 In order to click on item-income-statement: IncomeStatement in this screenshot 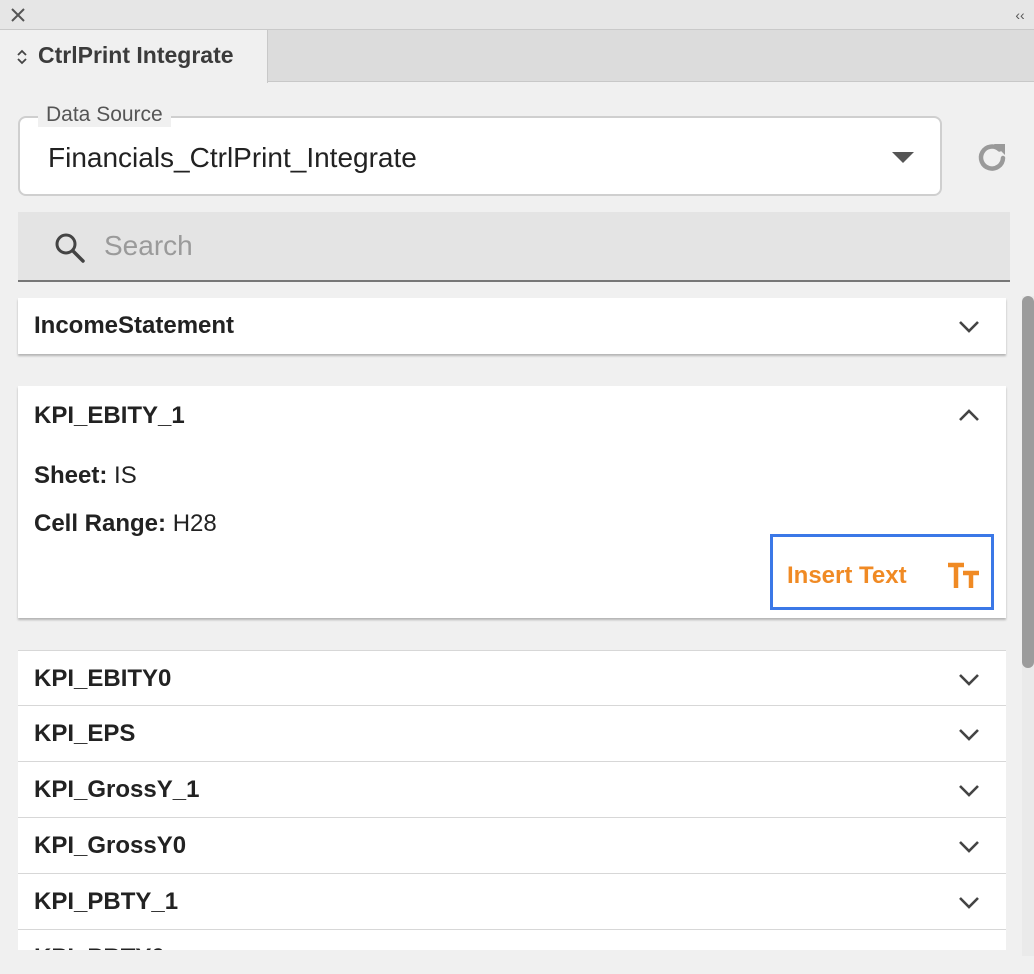, I will do `click(512, 326)`.